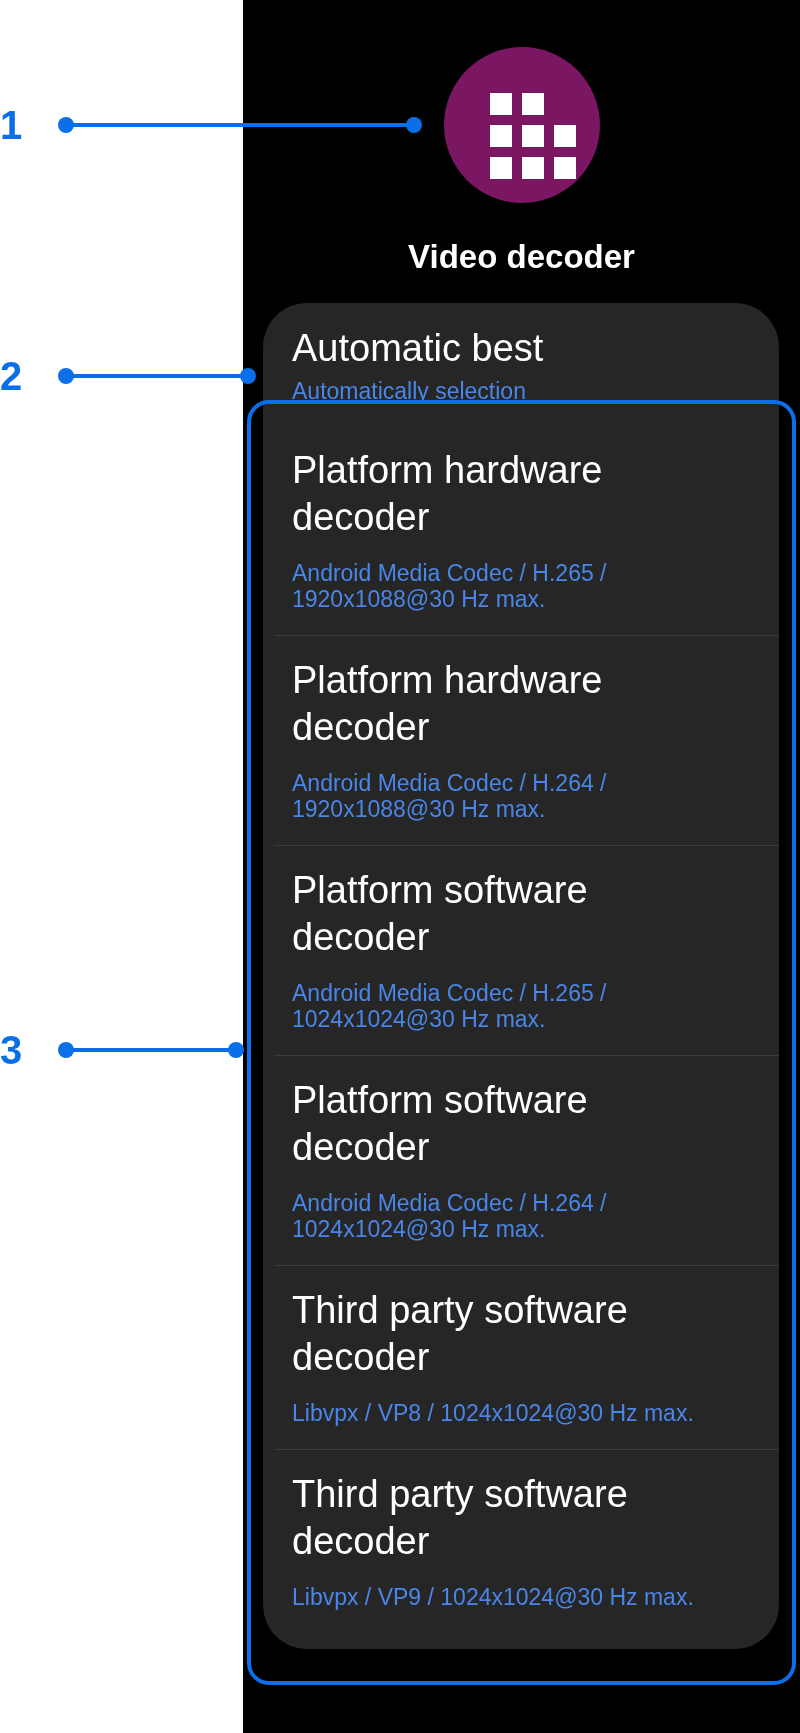  What do you see at coordinates (12, 1050) in the screenshot?
I see `callout-number: 3` at bounding box center [12, 1050].